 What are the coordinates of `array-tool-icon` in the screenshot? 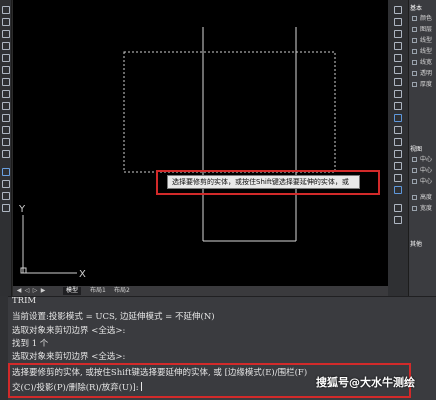 It's located at (398, 58).